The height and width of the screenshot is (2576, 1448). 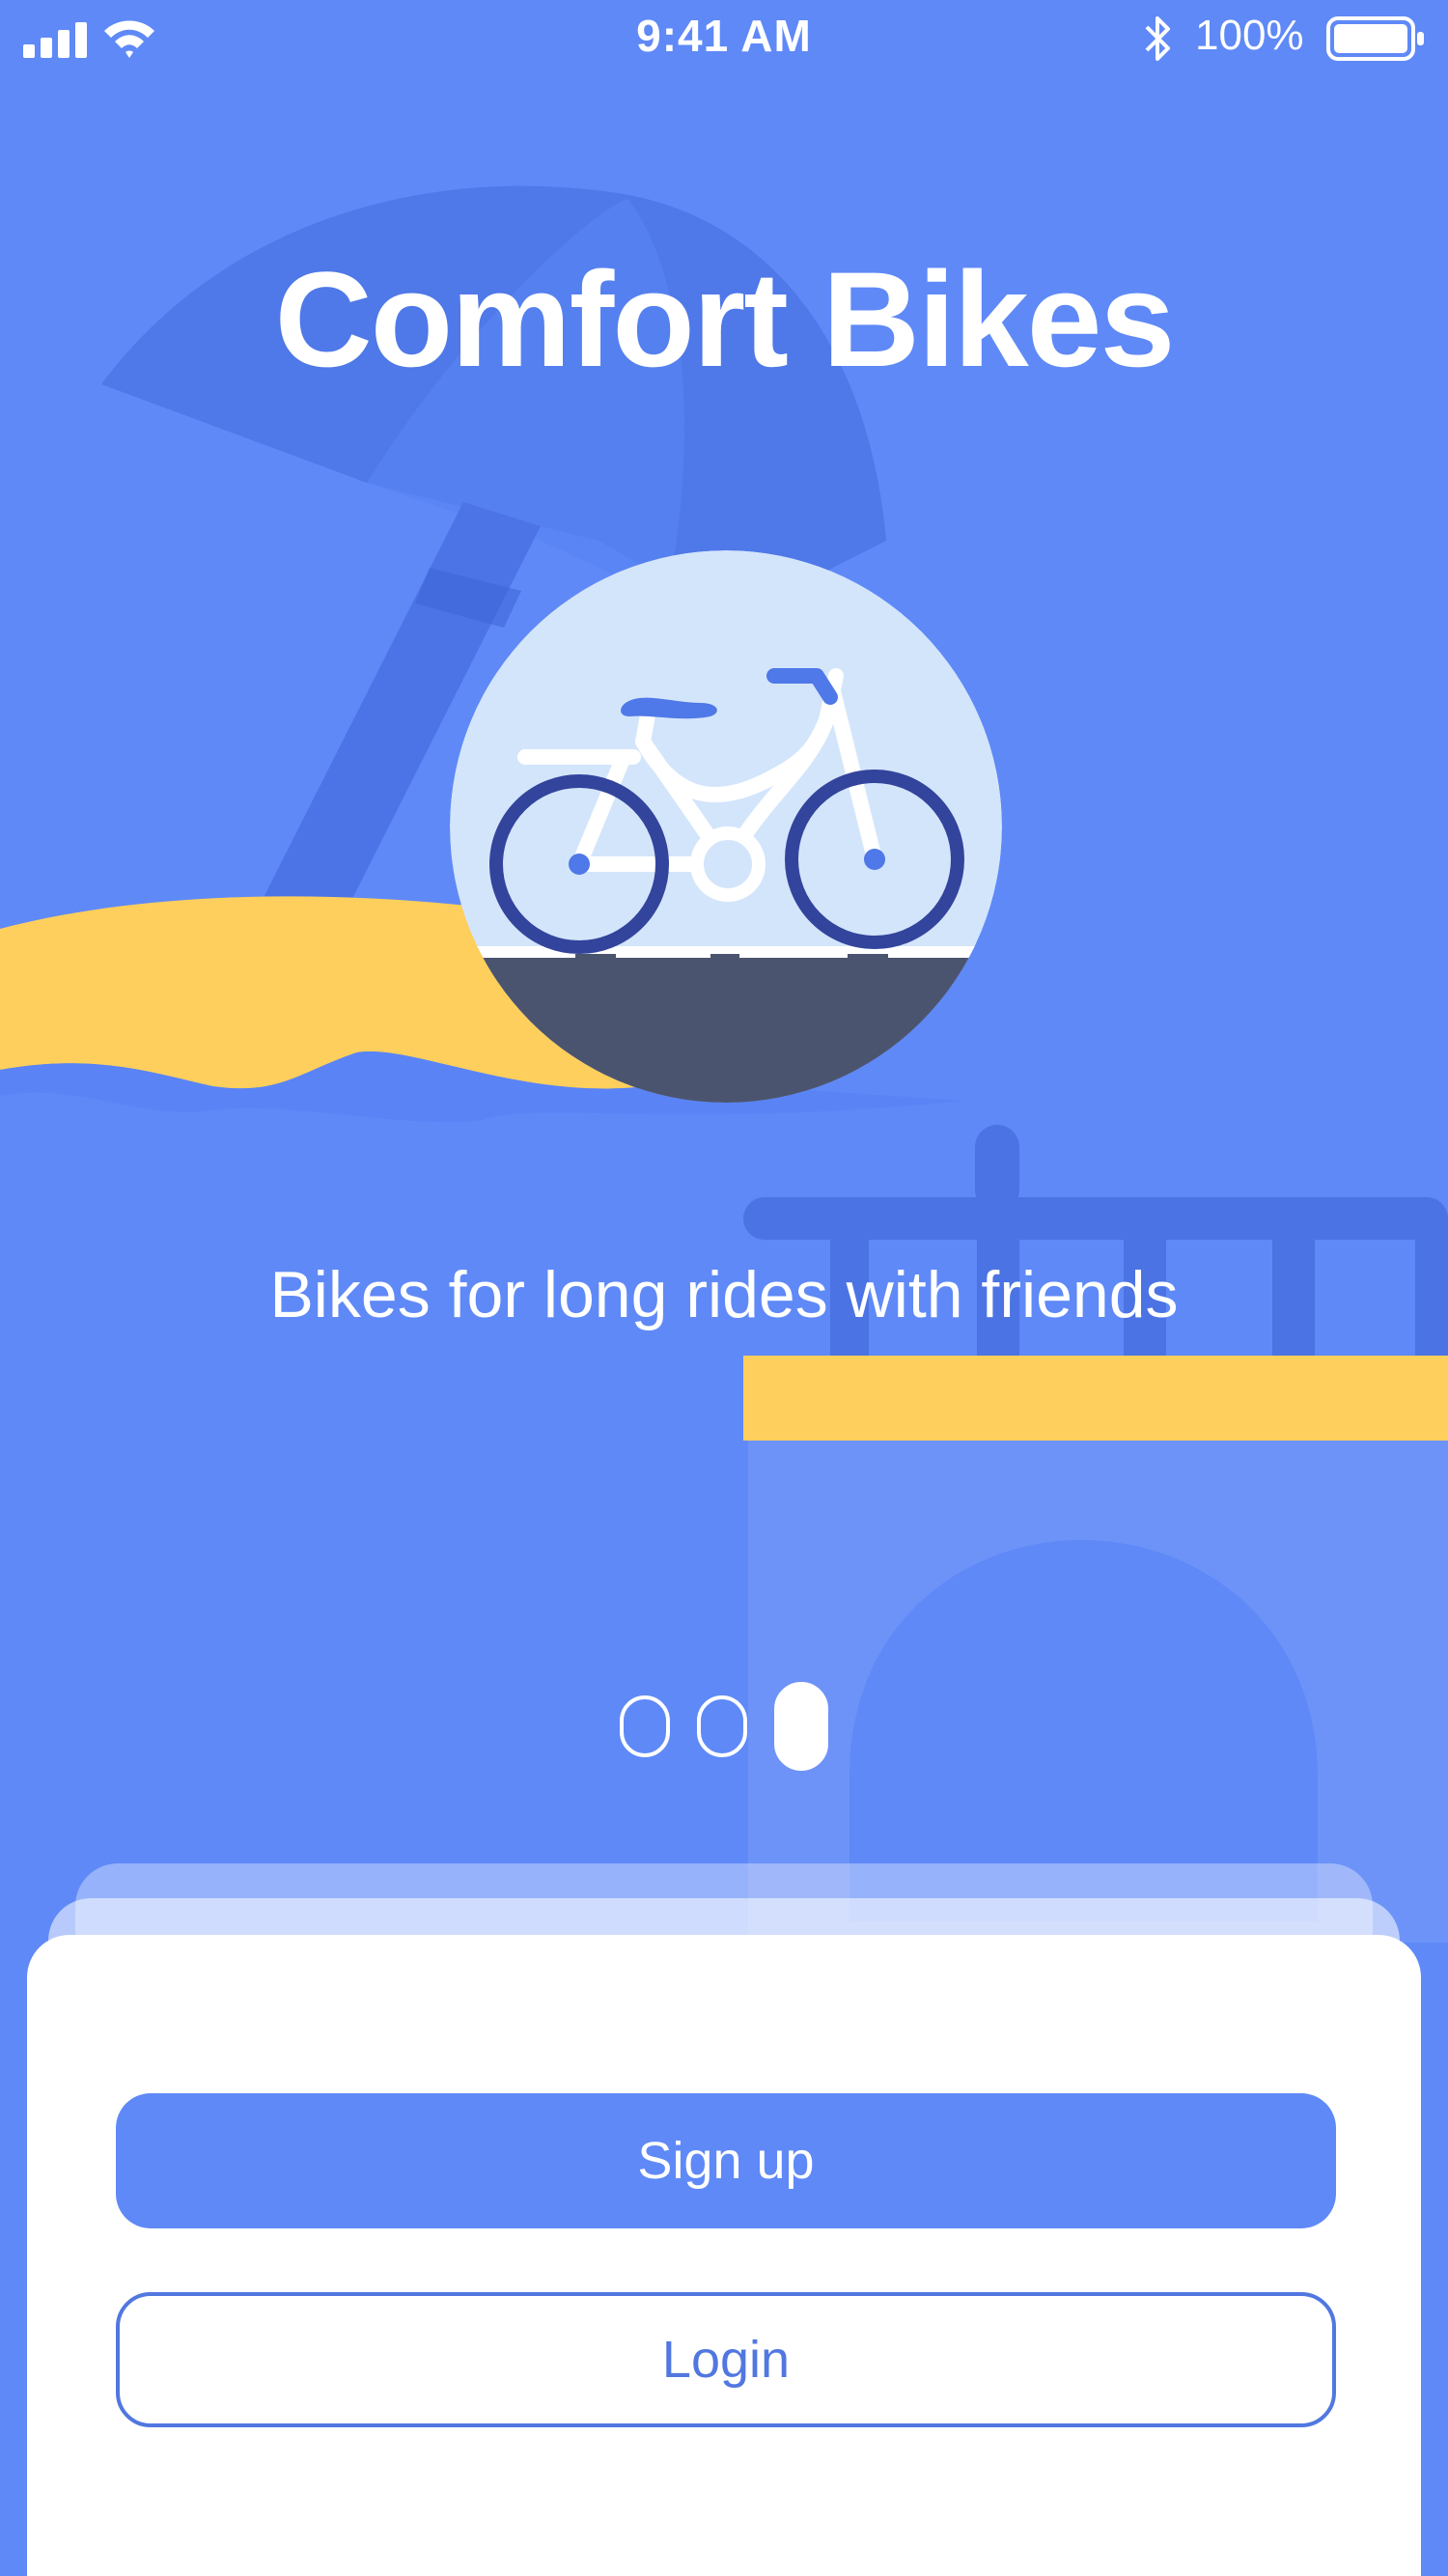 I want to click on page-dot-3-active, so click(x=801, y=1727).